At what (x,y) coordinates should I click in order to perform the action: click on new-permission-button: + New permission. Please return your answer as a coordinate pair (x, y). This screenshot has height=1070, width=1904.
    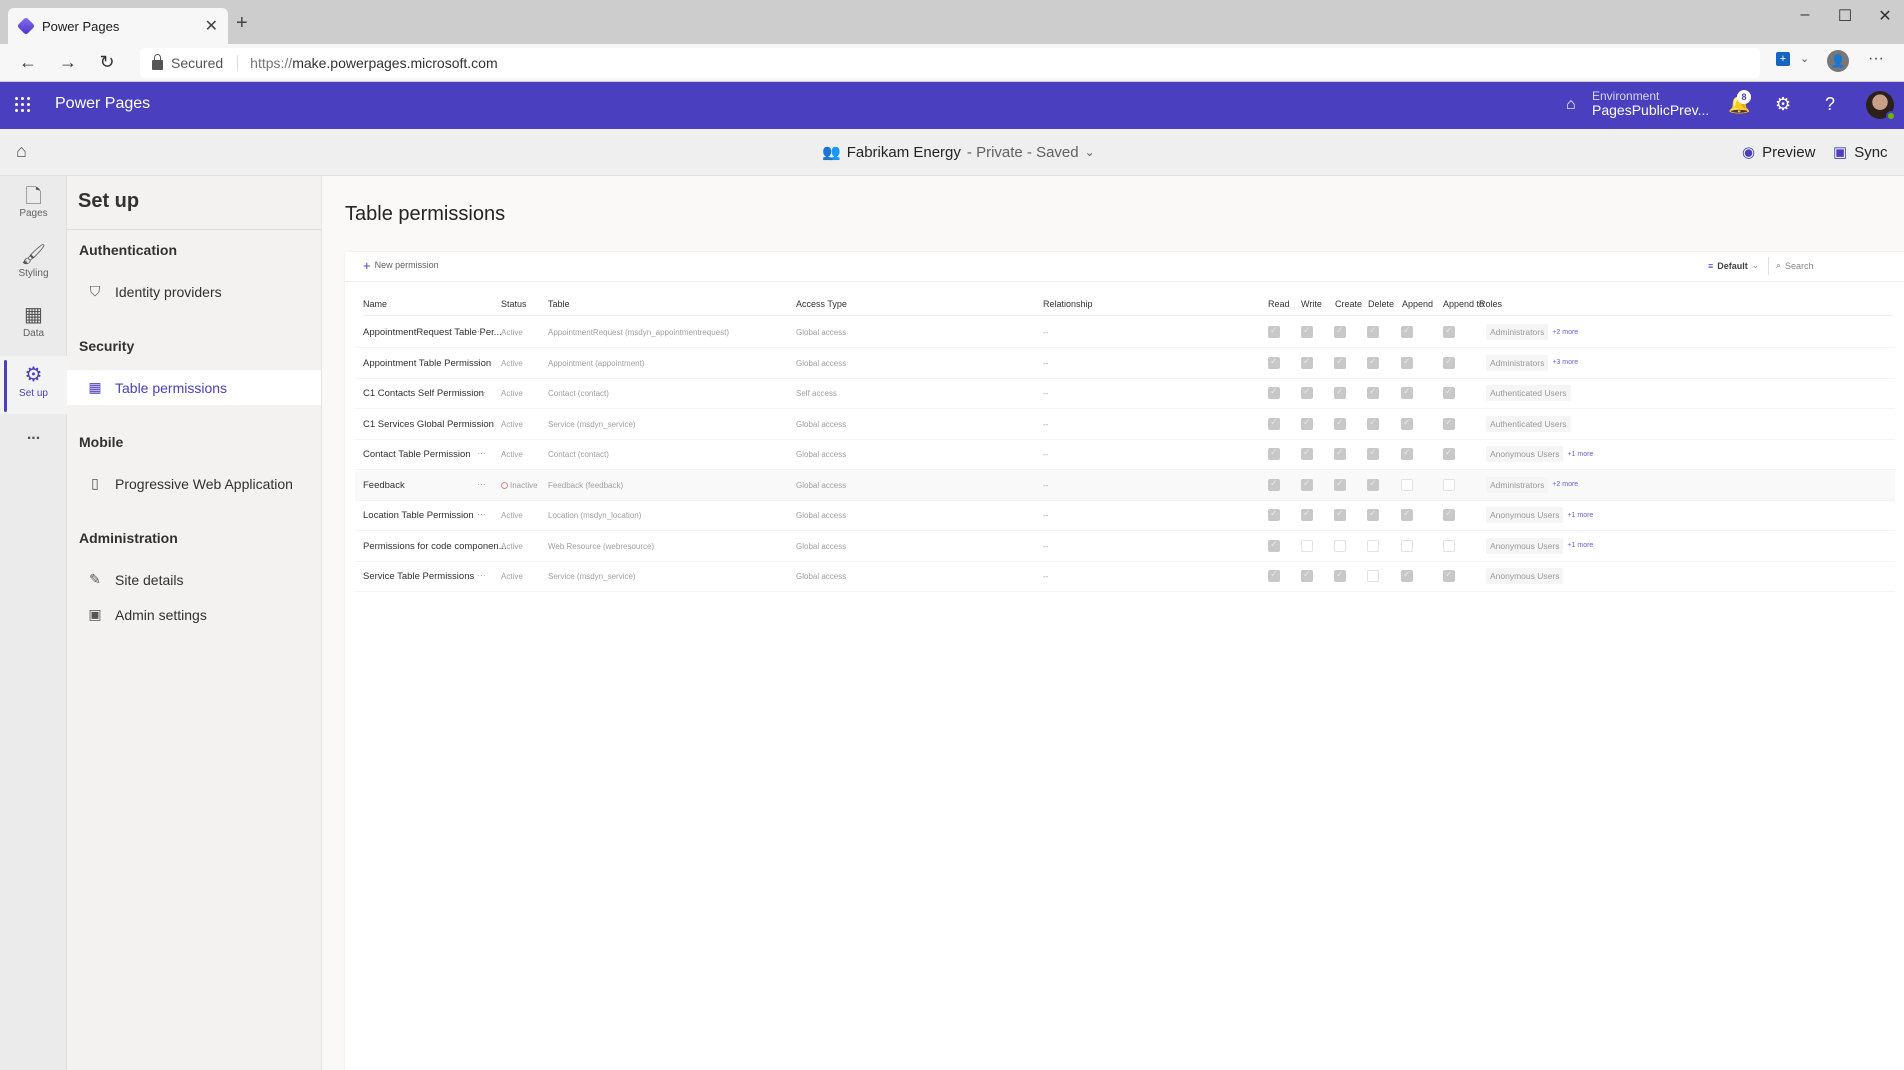
    Looking at the image, I should click on (401, 265).